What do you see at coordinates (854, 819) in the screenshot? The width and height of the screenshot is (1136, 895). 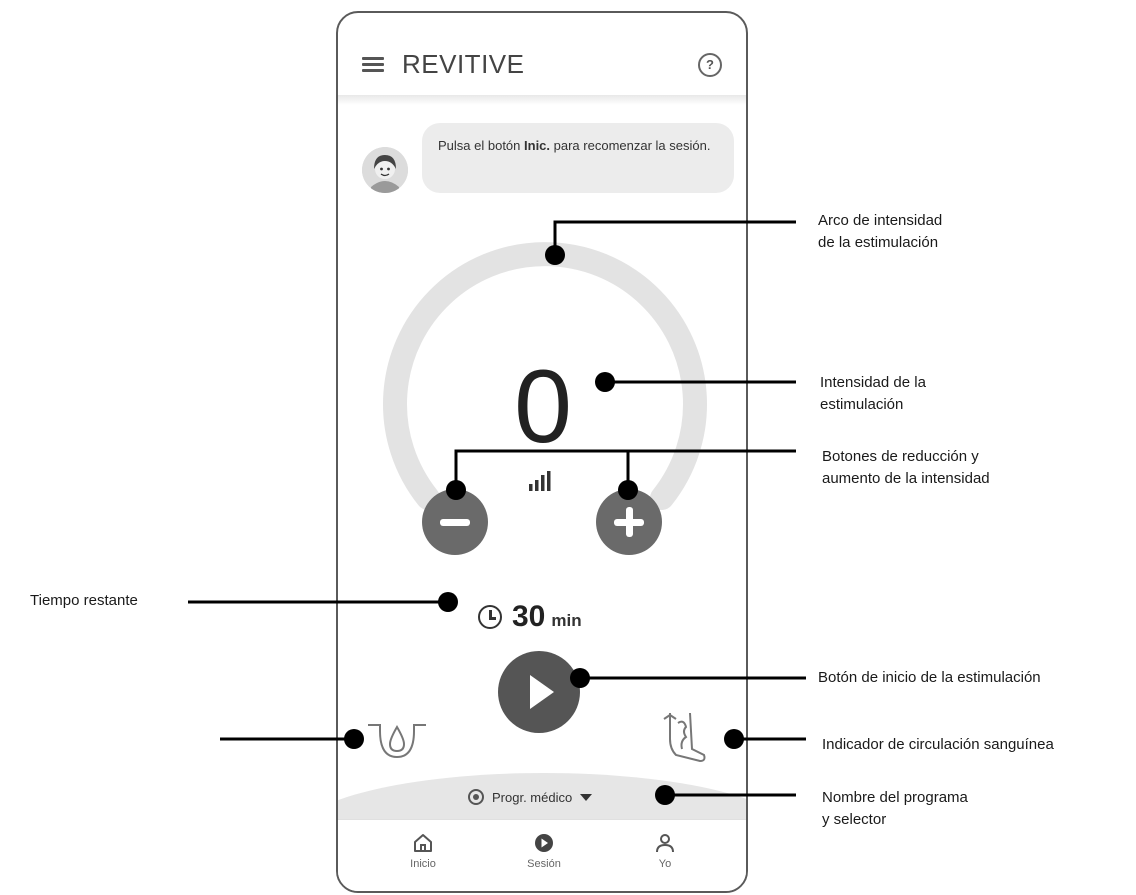 I see `annotation-program-line2: y selector` at bounding box center [854, 819].